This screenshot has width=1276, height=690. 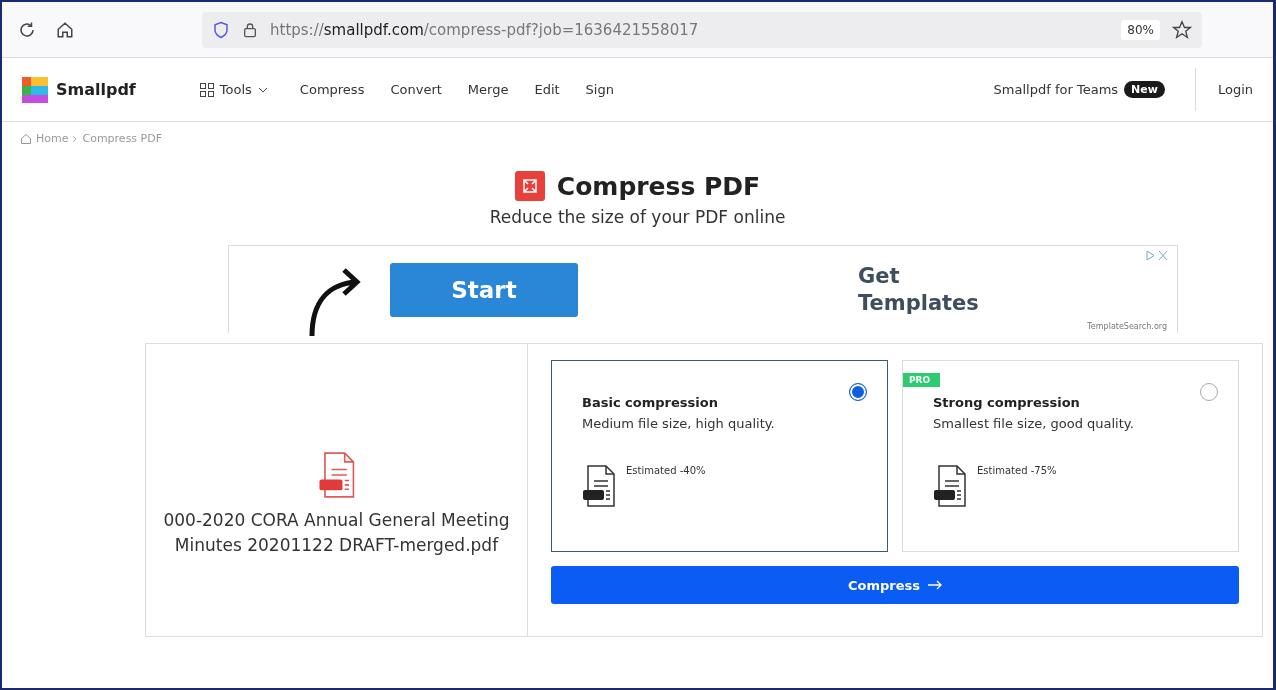 What do you see at coordinates (599, 89) in the screenshot?
I see `nav-link: Sign` at bounding box center [599, 89].